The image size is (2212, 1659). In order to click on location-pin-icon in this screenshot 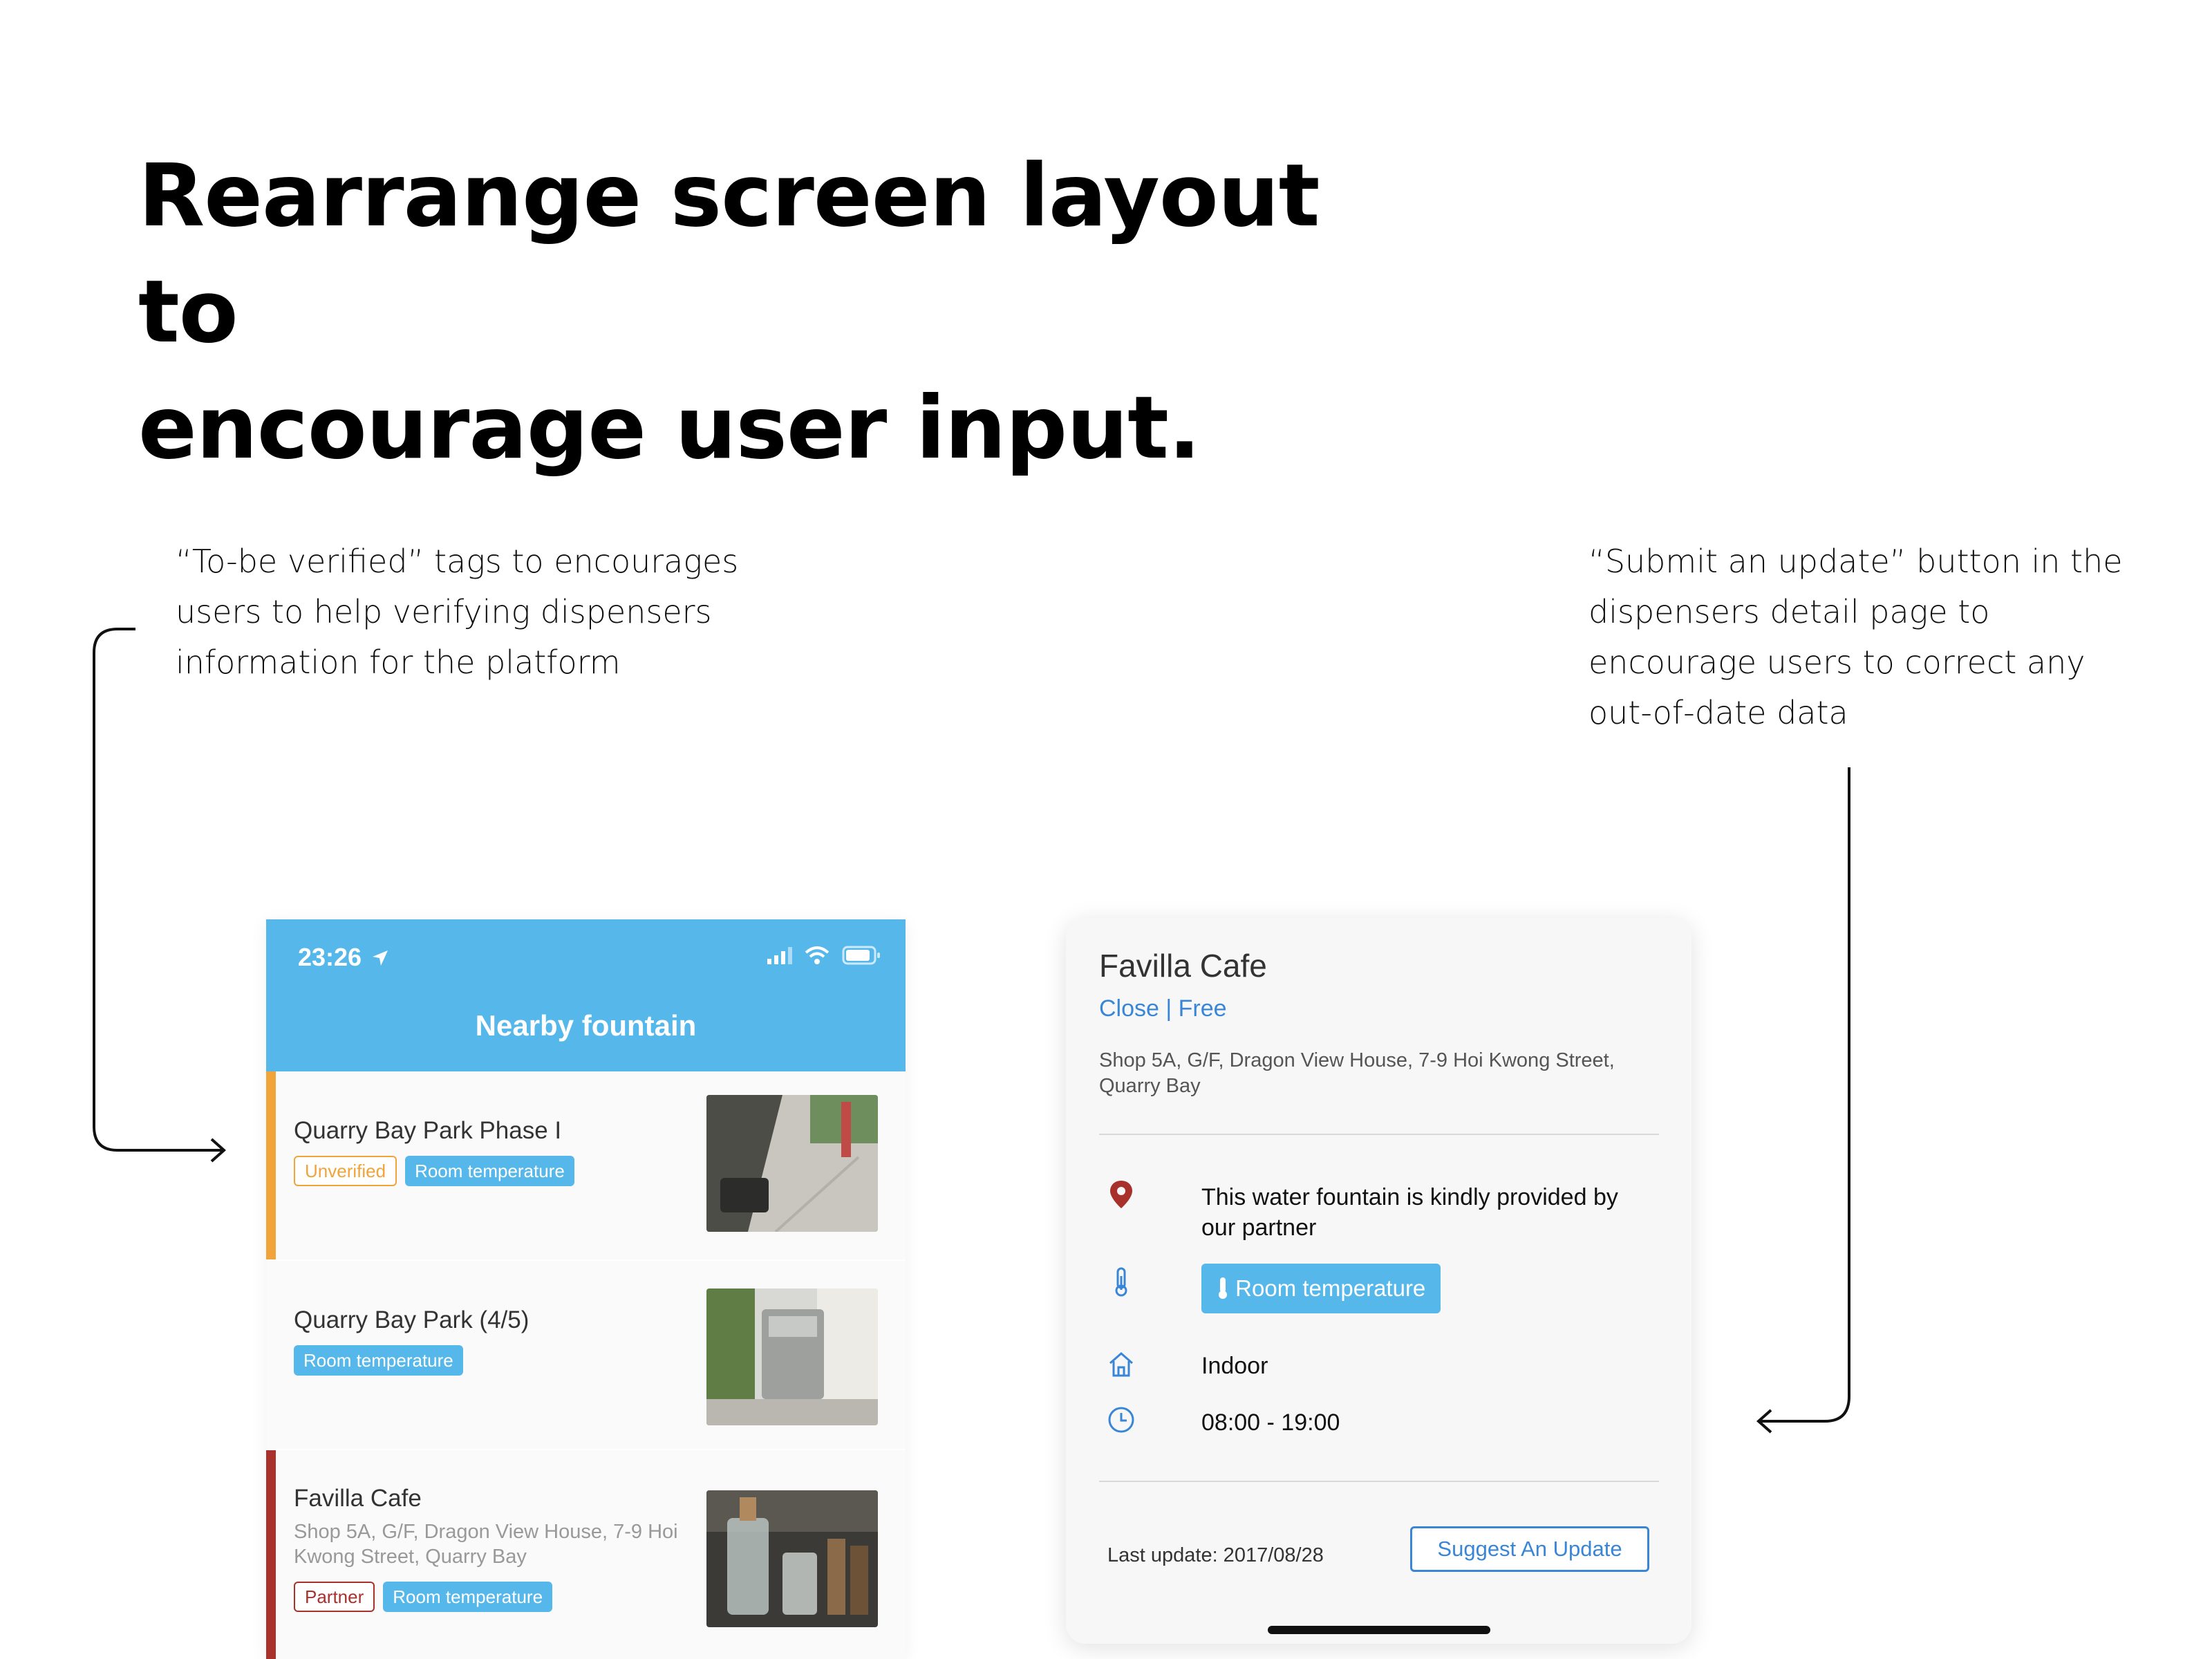, I will do `click(1121, 1194)`.